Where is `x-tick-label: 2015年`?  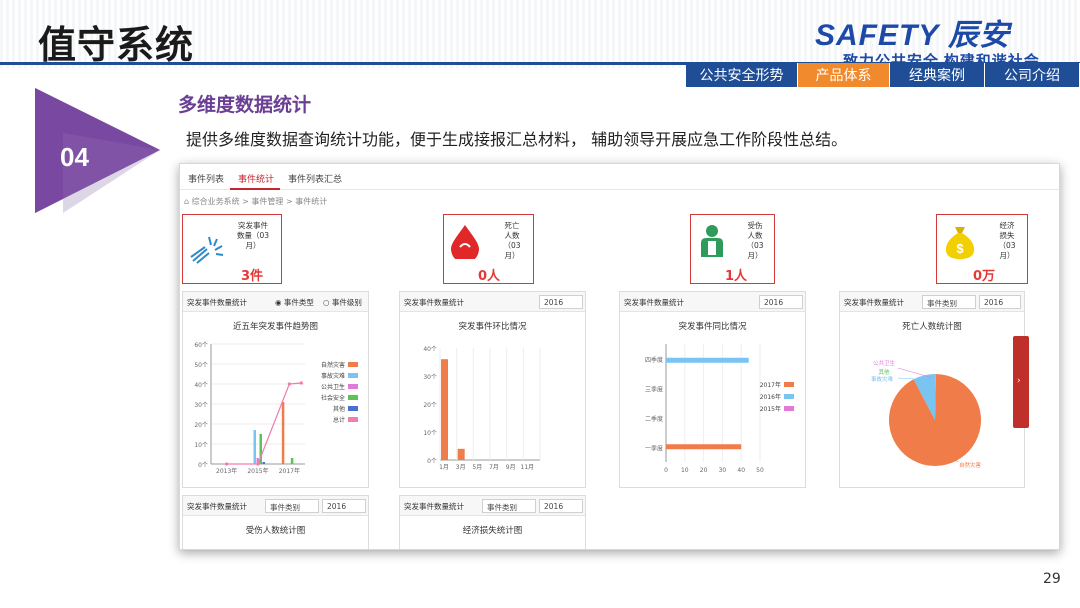 x-tick-label: 2015年 is located at coordinates (257, 471).